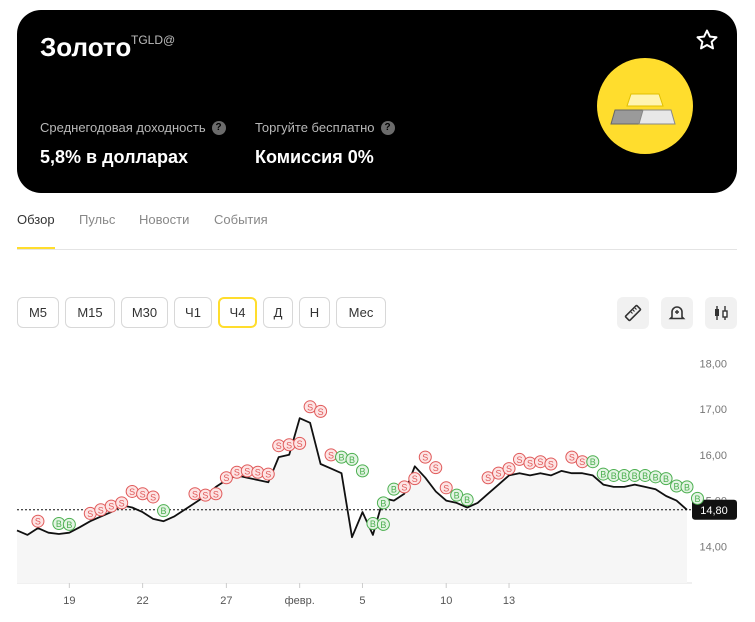 This screenshot has width=755, height=622. What do you see at coordinates (446, 601) in the screenshot?
I see `x-tick-label: 10` at bounding box center [446, 601].